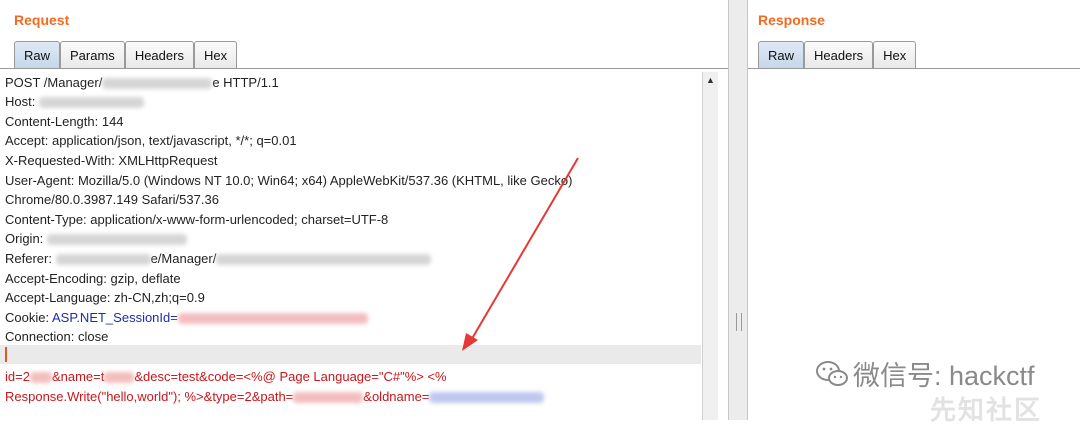 The width and height of the screenshot is (1080, 427). Describe the element at coordinates (710, 246) in the screenshot. I see `request-scrollbar: ▲` at that location.